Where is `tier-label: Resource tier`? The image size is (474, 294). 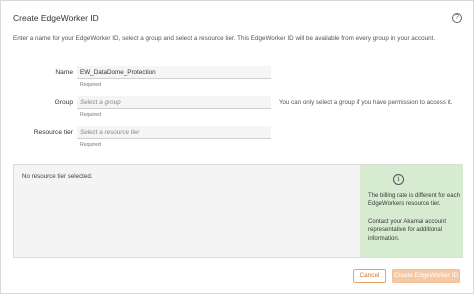 tier-label: Resource tier is located at coordinates (53, 132).